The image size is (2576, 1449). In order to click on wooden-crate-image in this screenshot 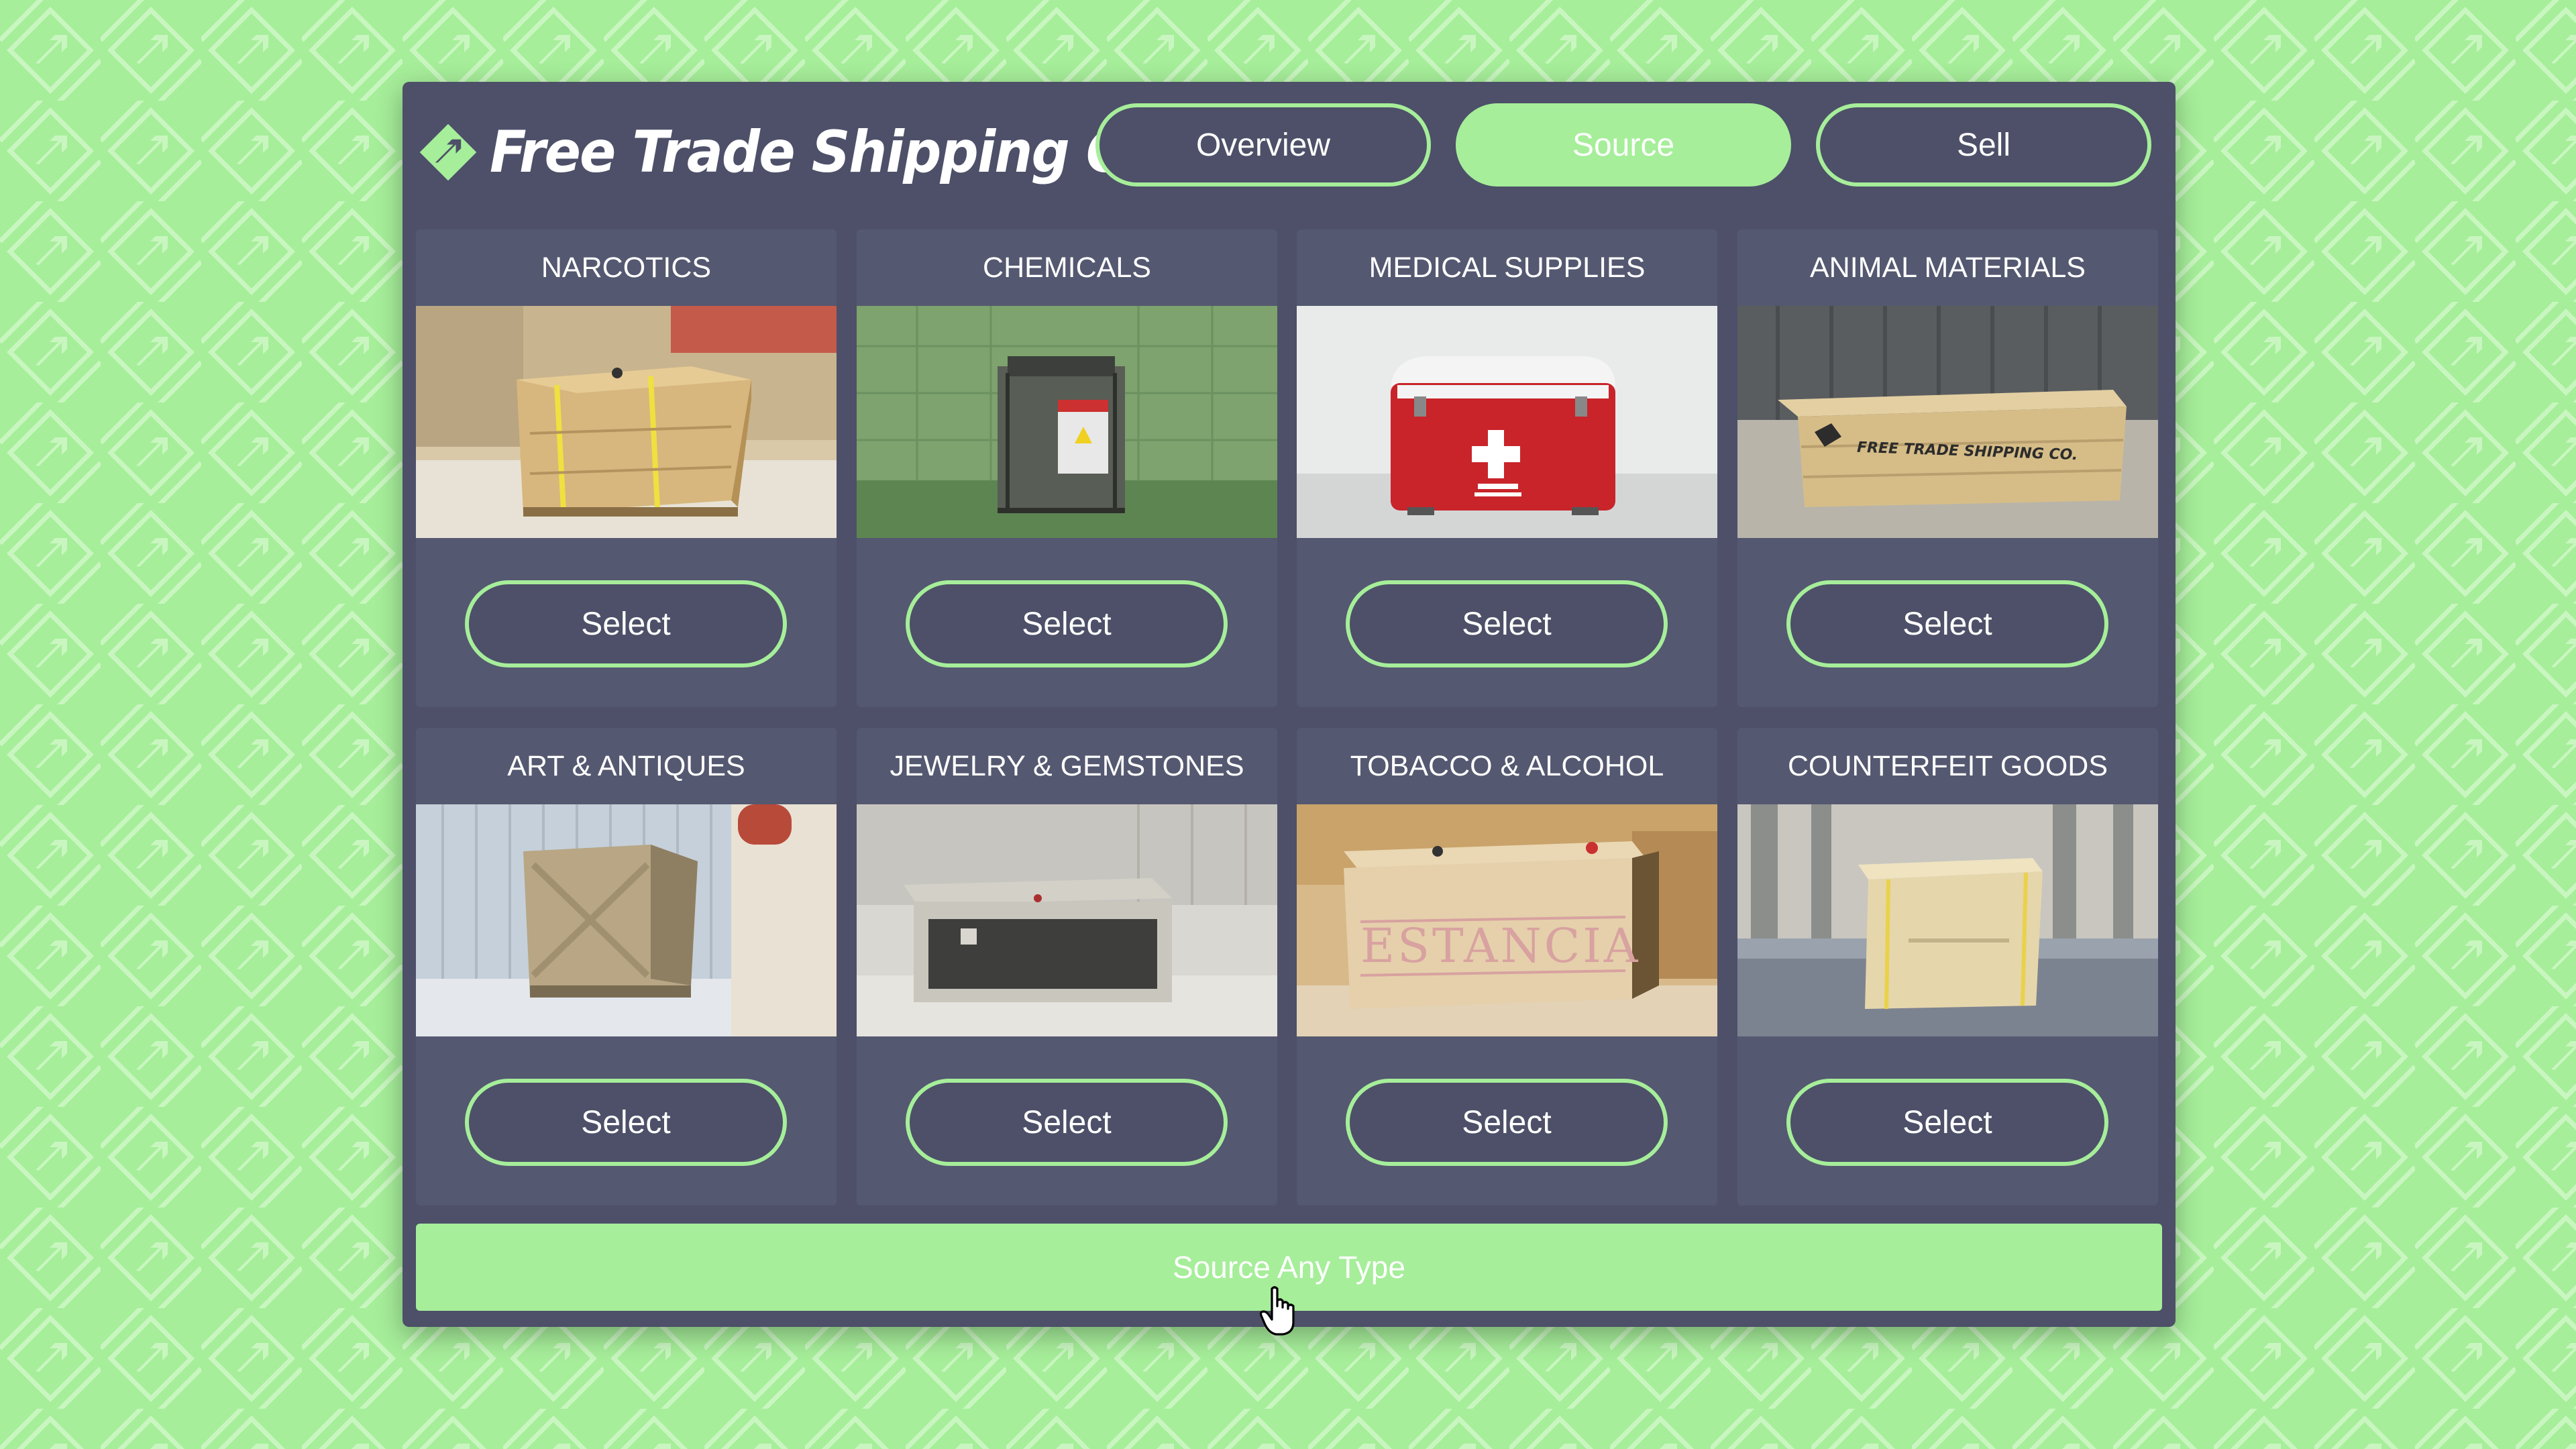, I will do `click(626, 422)`.